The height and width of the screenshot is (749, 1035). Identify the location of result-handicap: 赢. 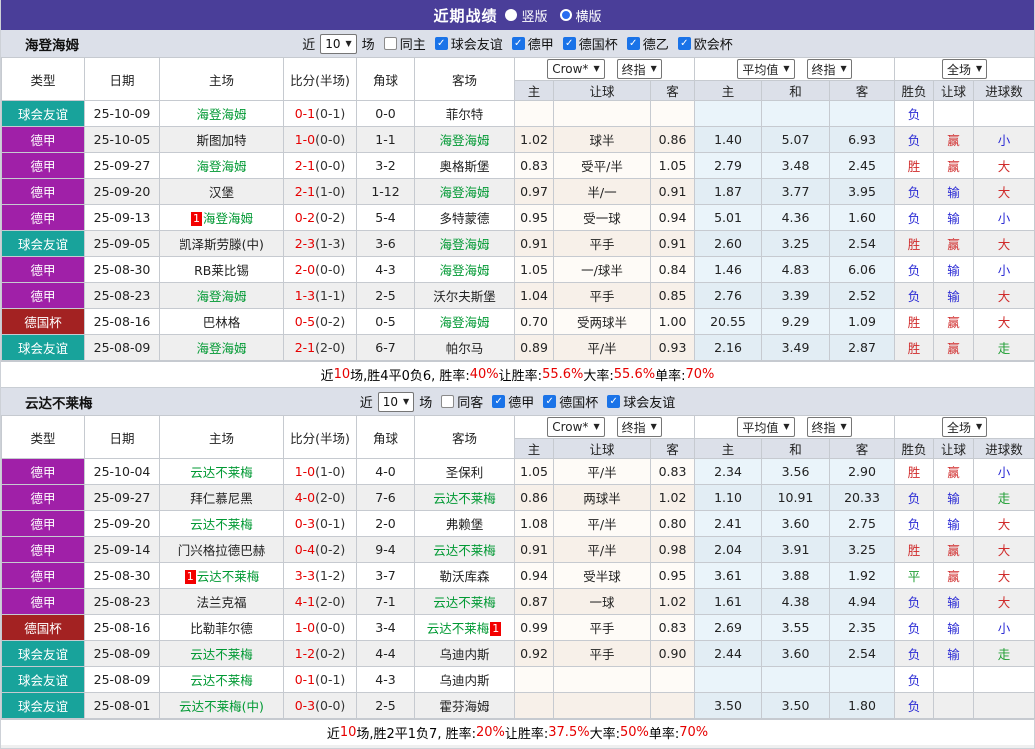
(954, 471).